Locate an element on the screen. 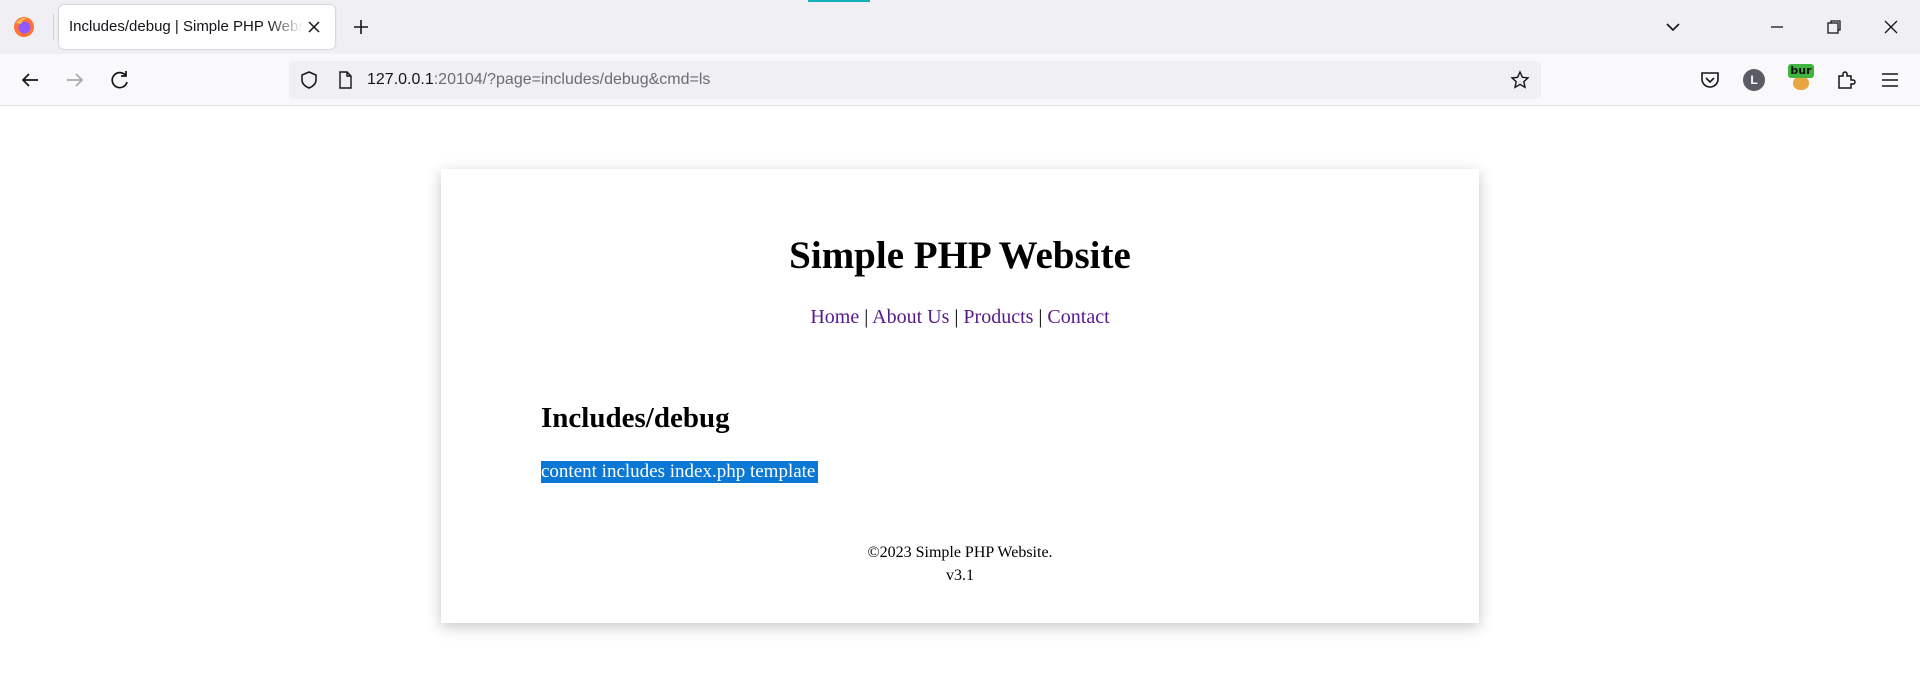  active-tab: Includes/debug | Simple PHP Website is located at coordinates (197, 27).